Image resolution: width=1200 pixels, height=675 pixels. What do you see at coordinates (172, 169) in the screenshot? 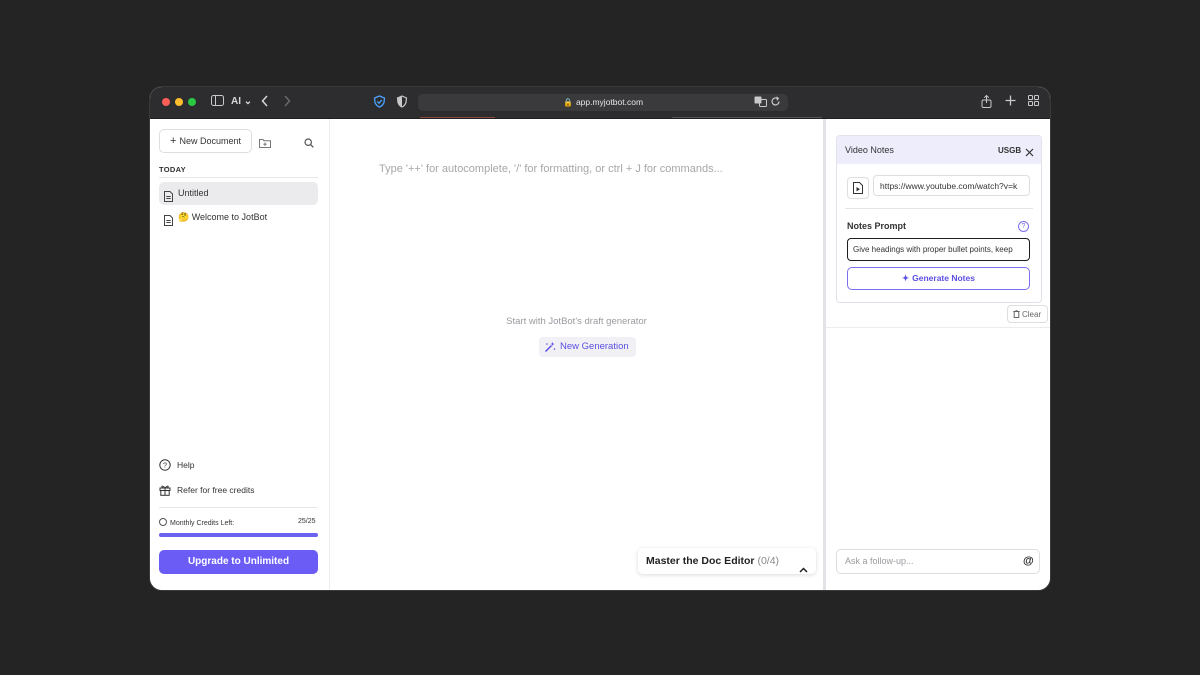
I see `section-label-today: TODAY` at bounding box center [172, 169].